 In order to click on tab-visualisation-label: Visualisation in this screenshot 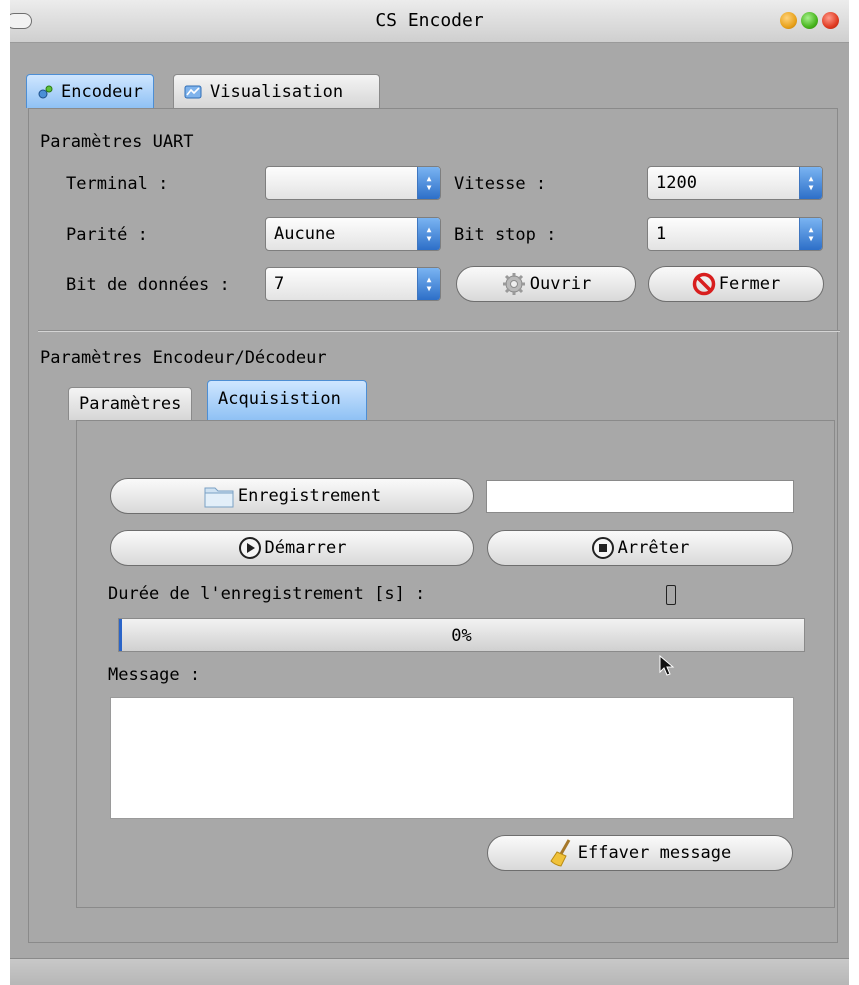, I will do `click(277, 91)`.